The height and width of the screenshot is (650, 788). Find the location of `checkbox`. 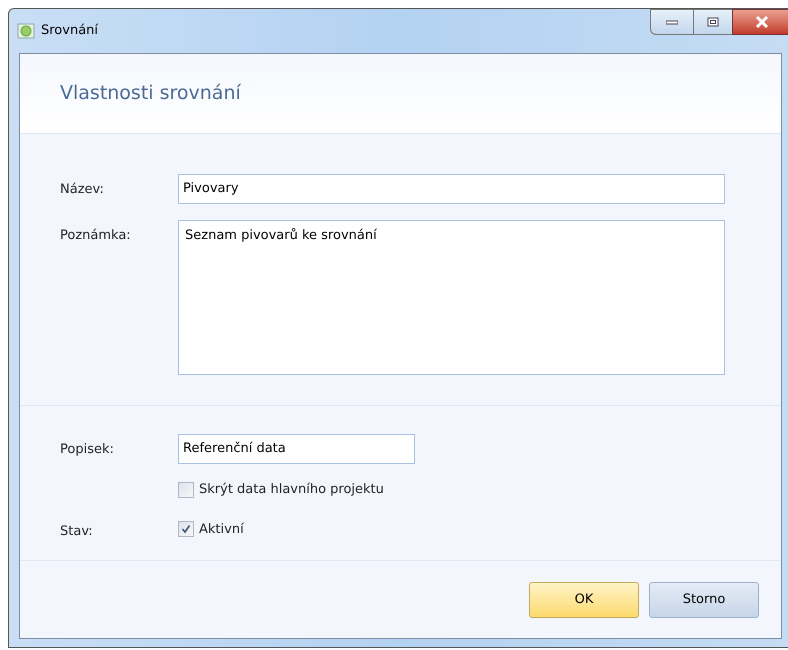

checkbox is located at coordinates (186, 490).